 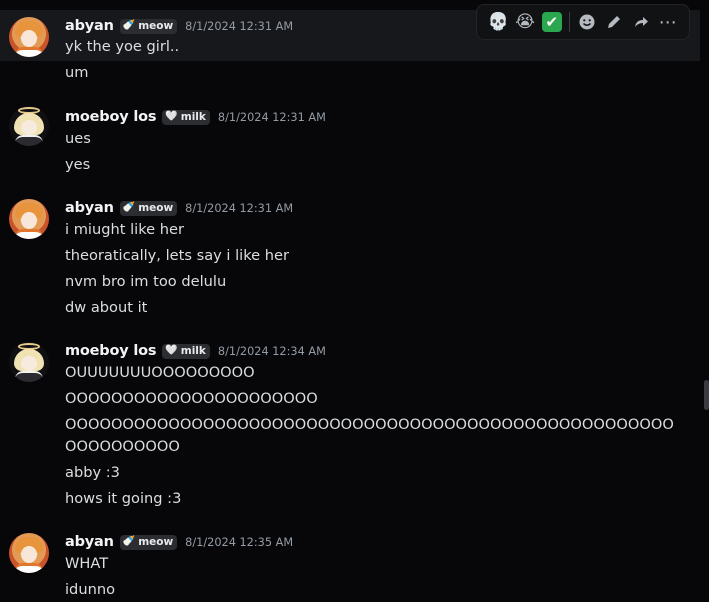 I want to click on message-text: abby :3, so click(x=92, y=472).